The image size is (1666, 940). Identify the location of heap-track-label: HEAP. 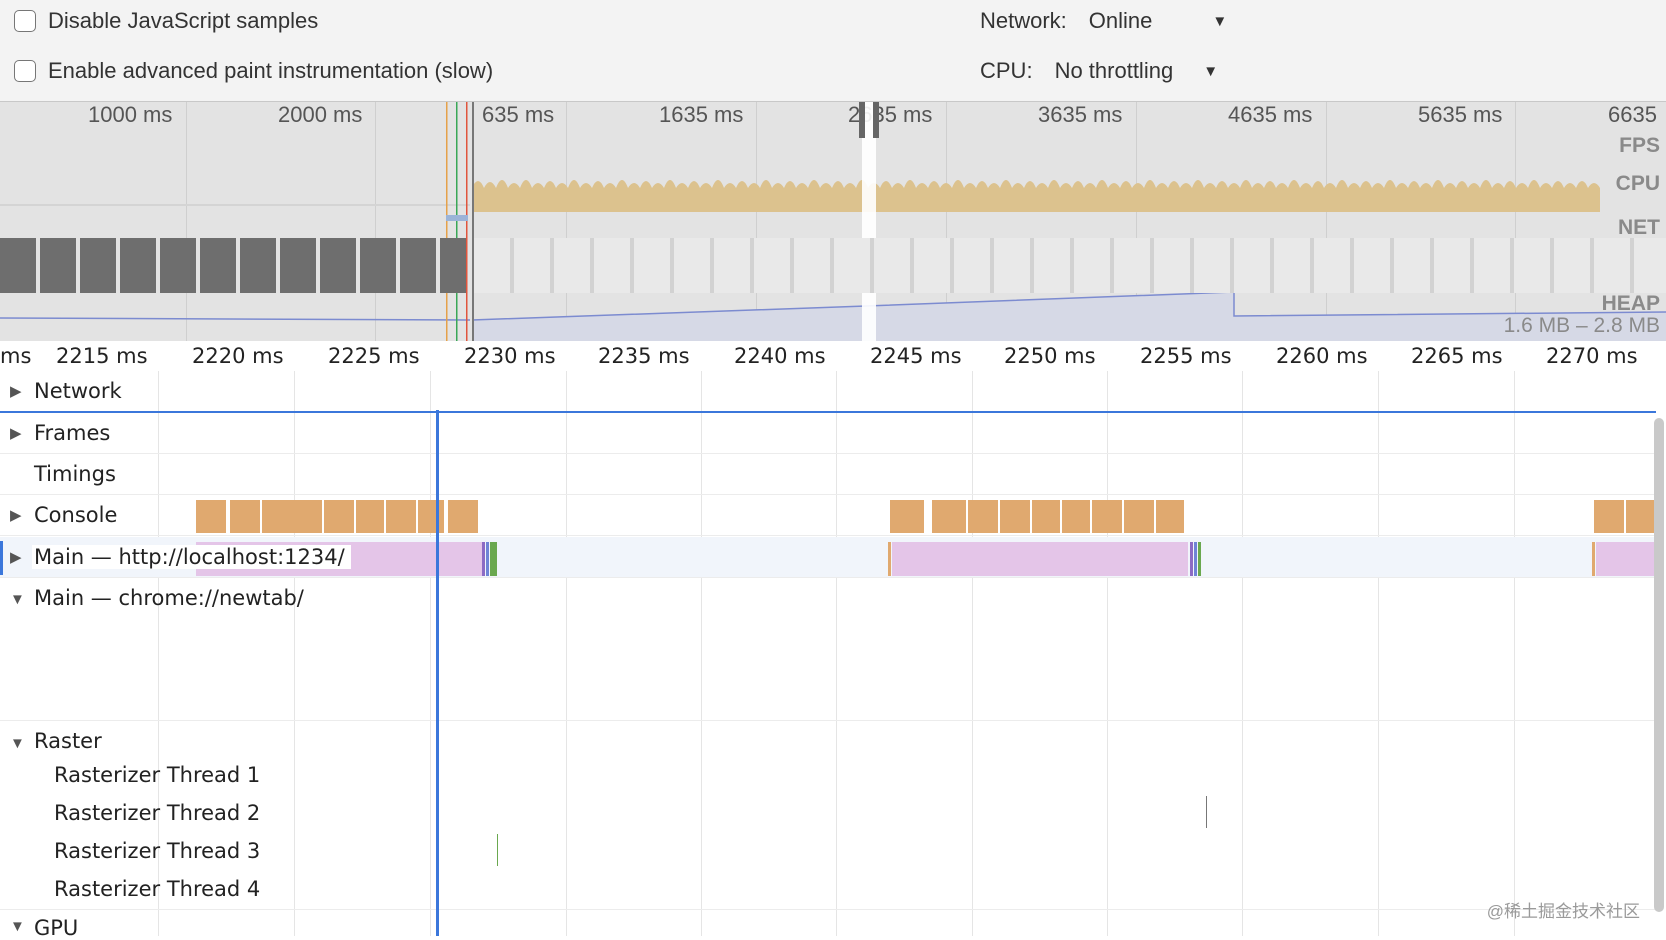
(1630, 303).